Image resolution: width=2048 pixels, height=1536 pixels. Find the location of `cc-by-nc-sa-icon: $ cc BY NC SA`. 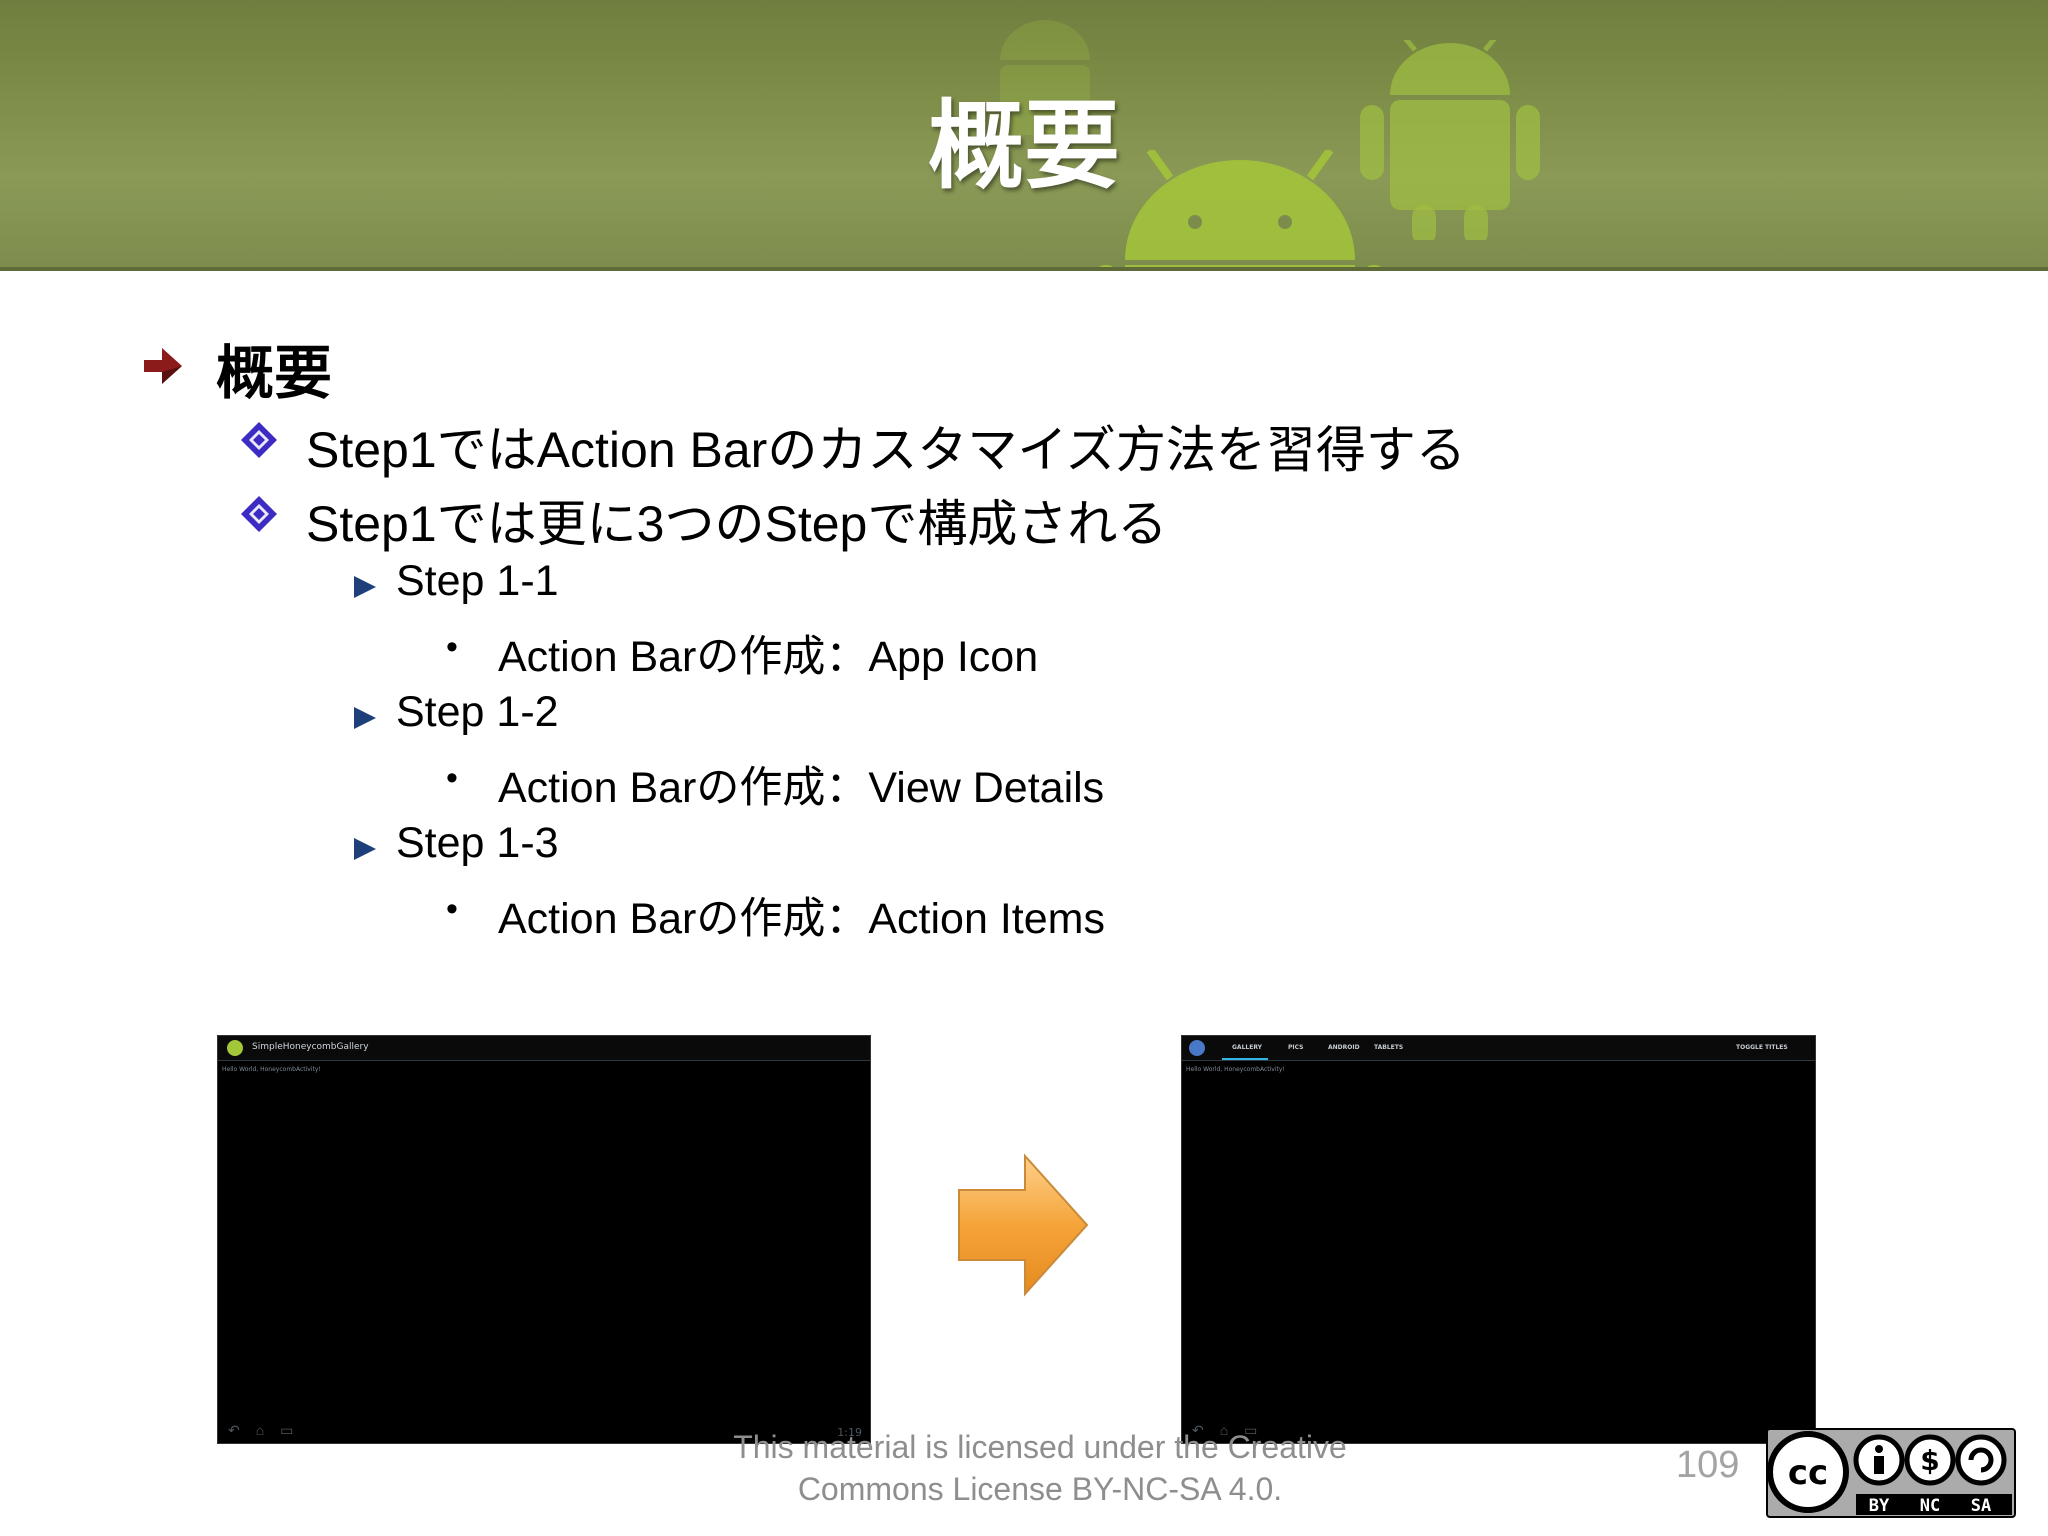

cc-by-nc-sa-icon: $ cc BY NC SA is located at coordinates (1891, 1473).